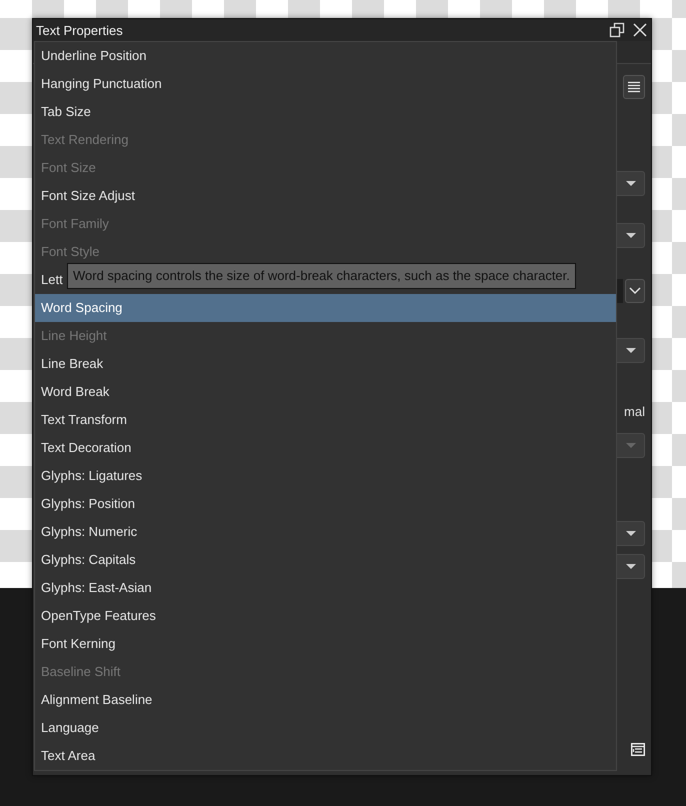  Describe the element at coordinates (325, 308) in the screenshot. I see `menu-item: Word Spacing` at that location.